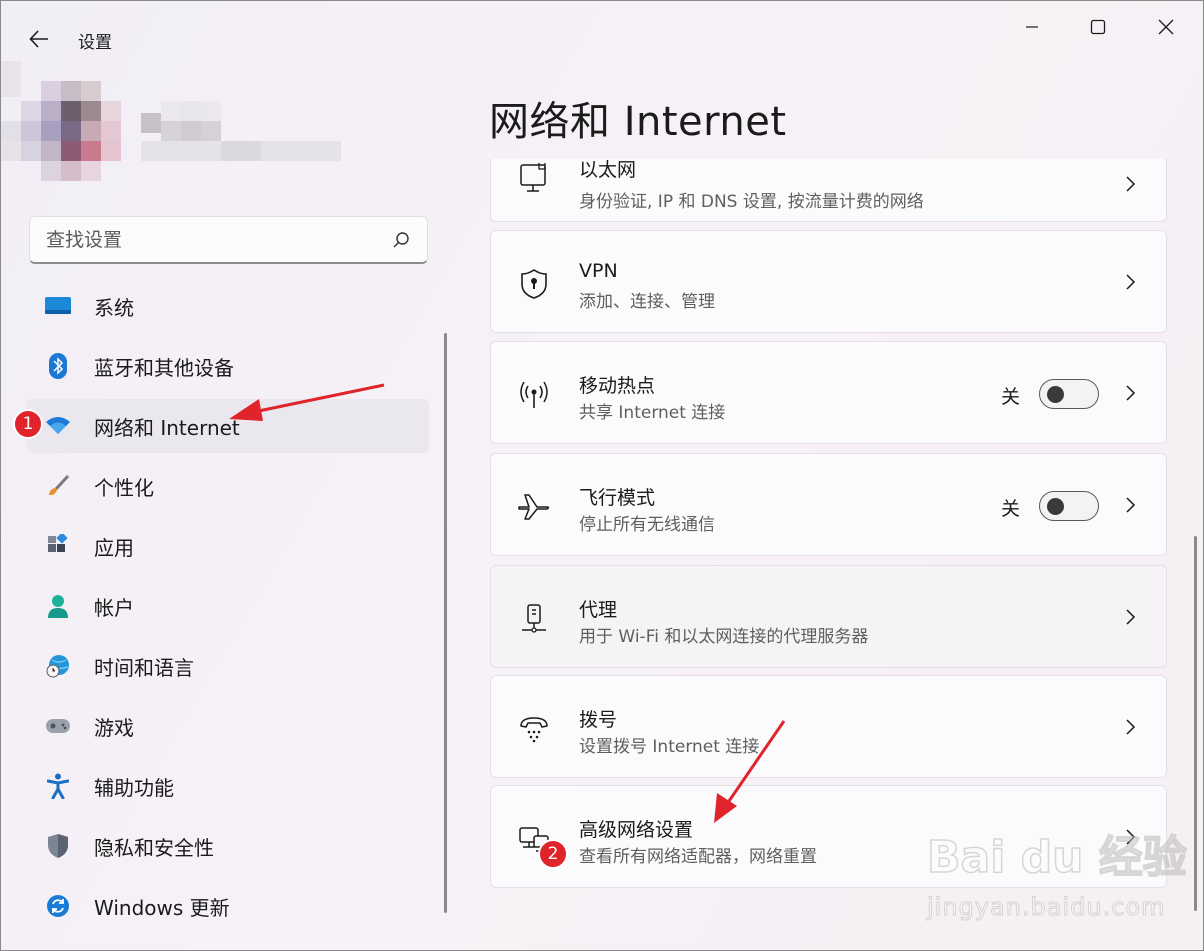  What do you see at coordinates (828, 281) in the screenshot?
I see `card-vpn: VPN 添加、连接、管理` at bounding box center [828, 281].